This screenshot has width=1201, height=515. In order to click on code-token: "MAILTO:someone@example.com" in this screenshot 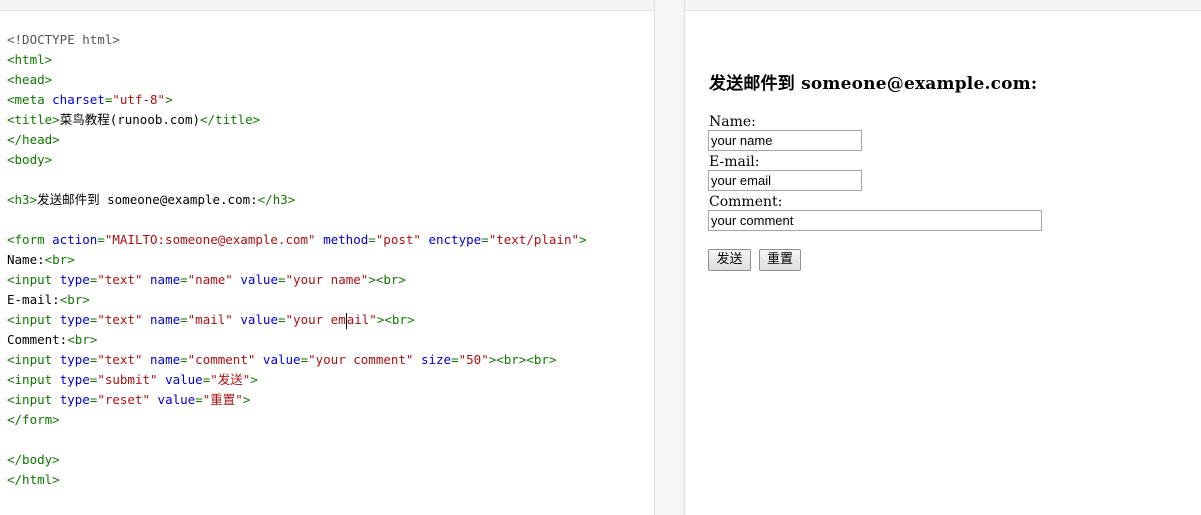, I will do `click(210, 239)`.